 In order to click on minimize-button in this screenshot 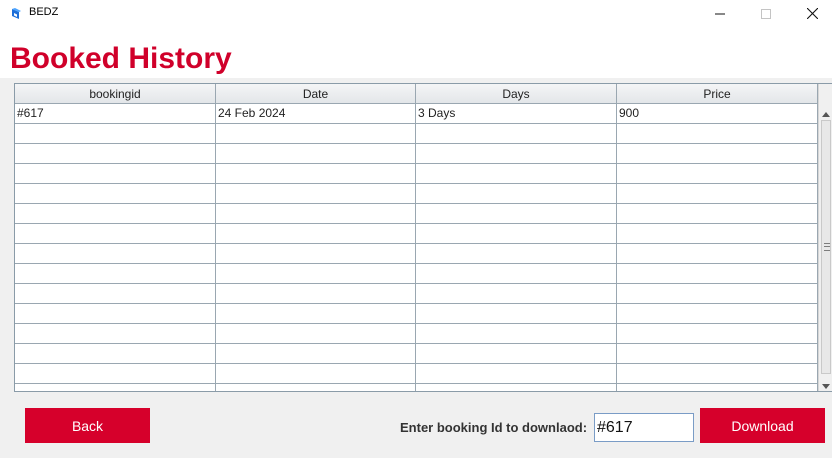, I will do `click(720, 13)`.